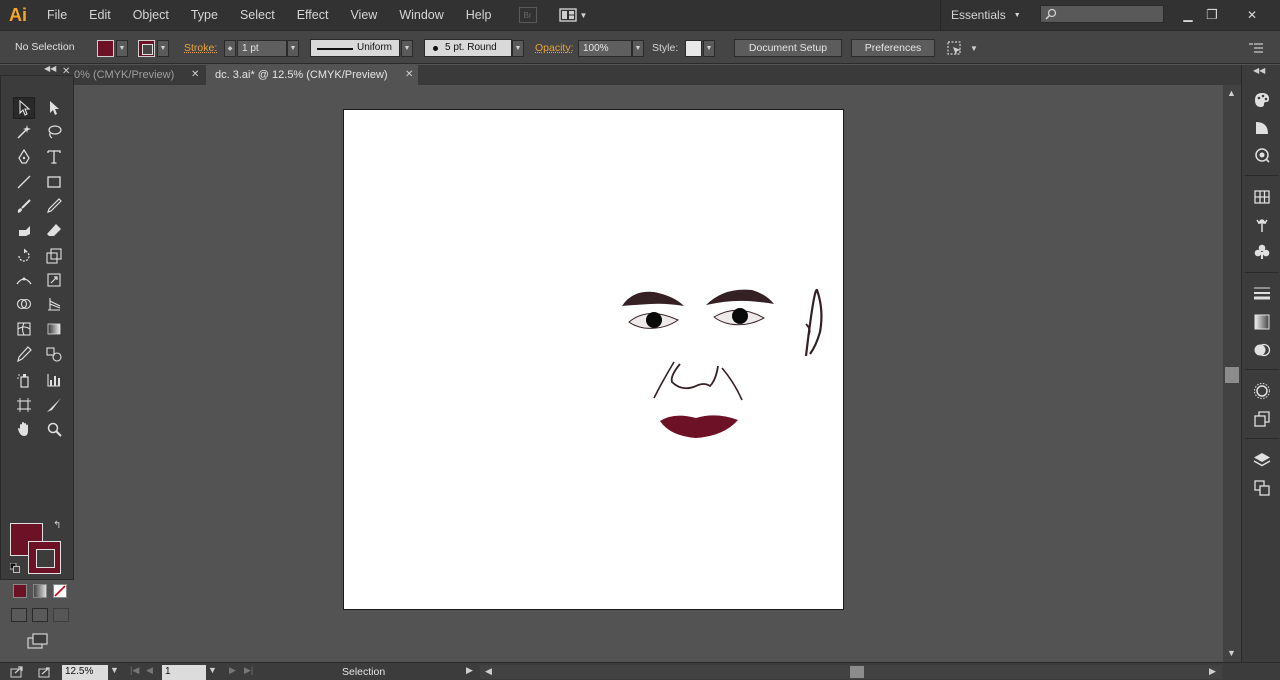 Image resolution: width=1280 pixels, height=680 pixels. What do you see at coordinates (1262, 225) in the screenshot?
I see `brushes-panel-button` at bounding box center [1262, 225].